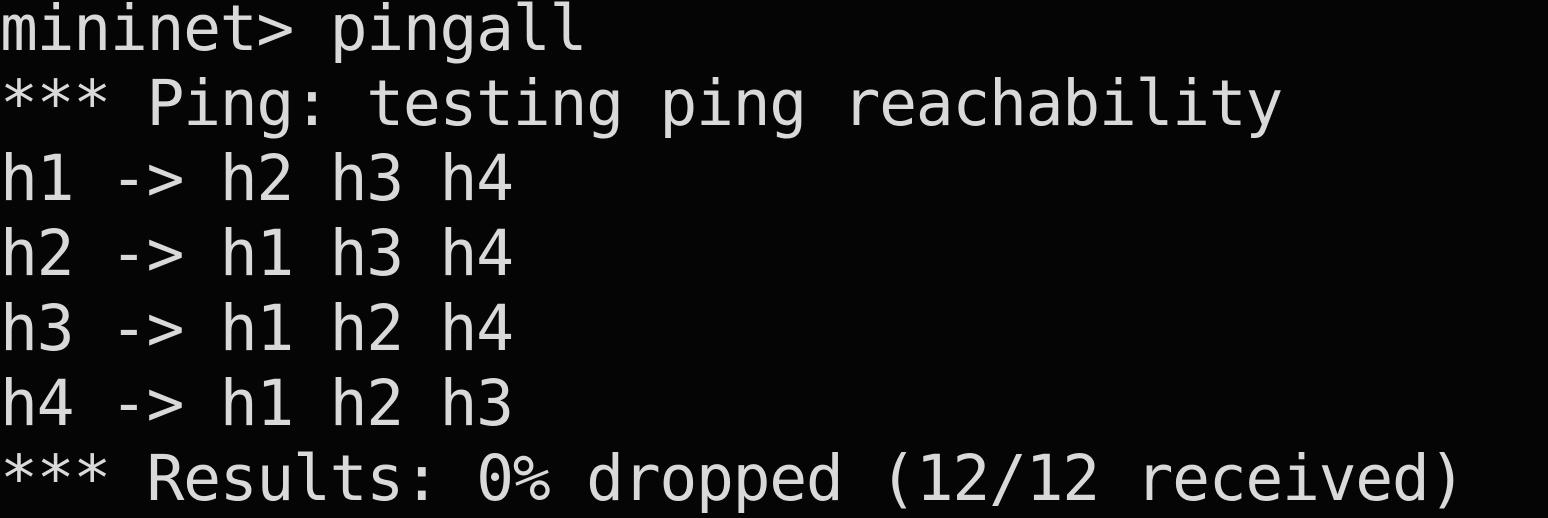 Image resolution: width=1548 pixels, height=518 pixels. I want to click on terminal-output-line: h2 -> h1 h3 h4, so click(257, 253).